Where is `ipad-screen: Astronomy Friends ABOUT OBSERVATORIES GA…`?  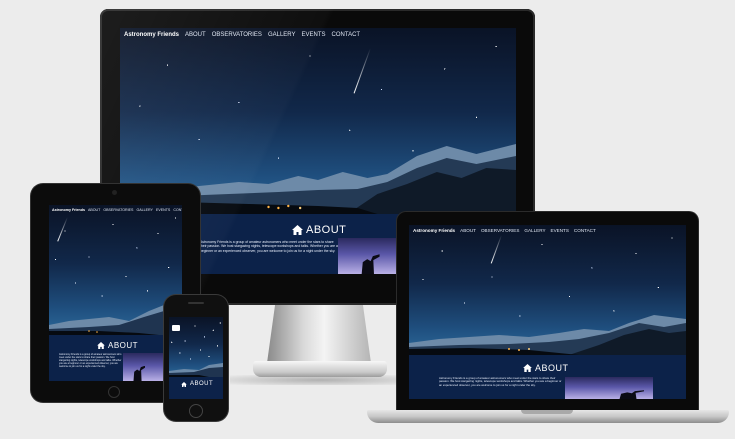
ipad-screen: Astronomy Friends ABOUT OBSERVATORIES GA… is located at coordinates (115, 293).